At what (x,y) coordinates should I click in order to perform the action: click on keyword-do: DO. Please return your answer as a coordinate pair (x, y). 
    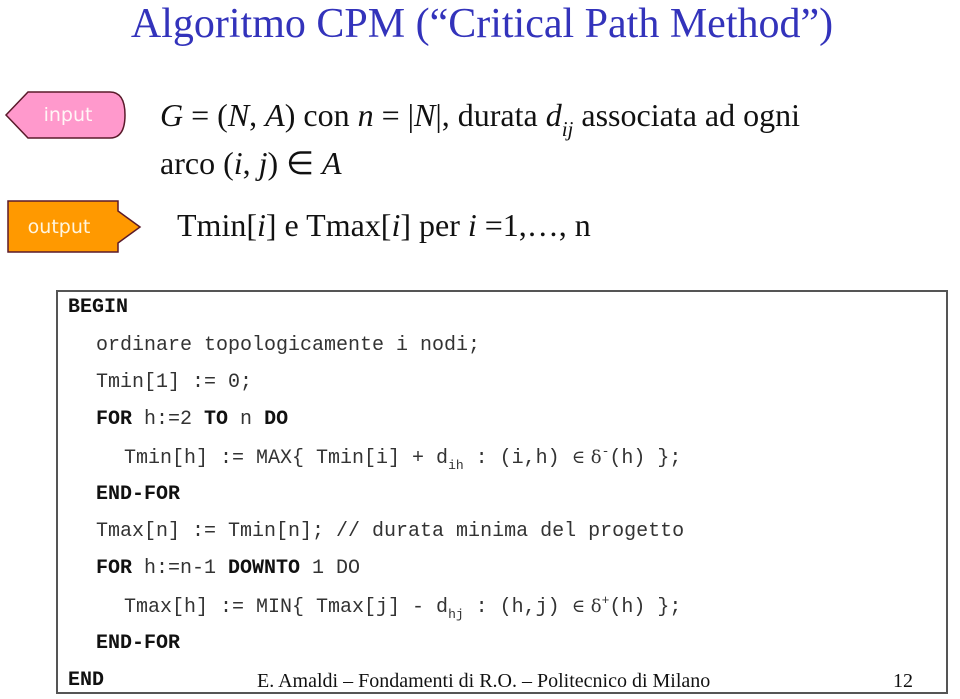
    Looking at the image, I should click on (276, 419).